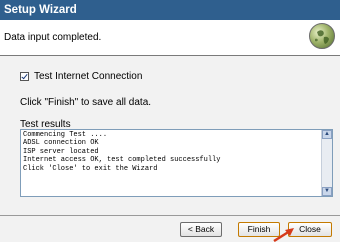 The width and height of the screenshot is (340, 242). Describe the element at coordinates (170, 10) in the screenshot. I see `window-title: Setup Wizard` at that location.